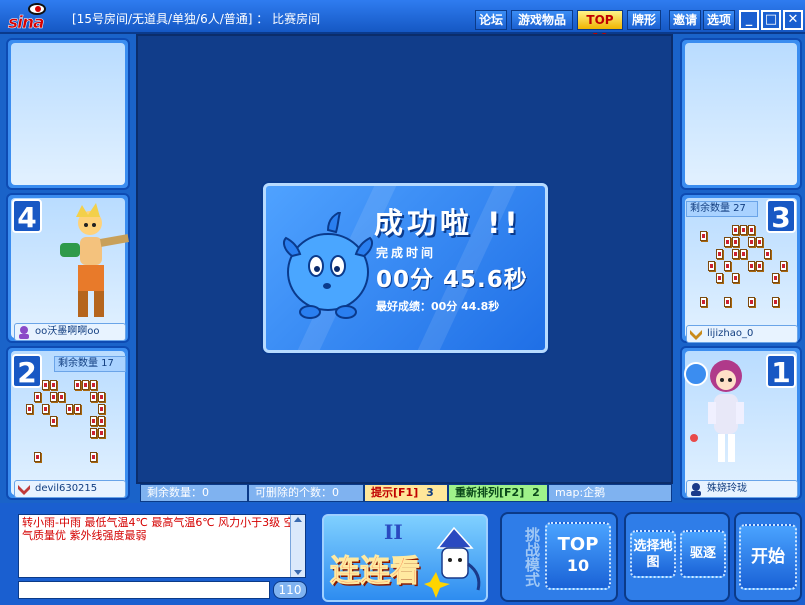 Image resolution: width=805 pixels, height=605 pixels. I want to click on hint-count: 3, so click(430, 492).